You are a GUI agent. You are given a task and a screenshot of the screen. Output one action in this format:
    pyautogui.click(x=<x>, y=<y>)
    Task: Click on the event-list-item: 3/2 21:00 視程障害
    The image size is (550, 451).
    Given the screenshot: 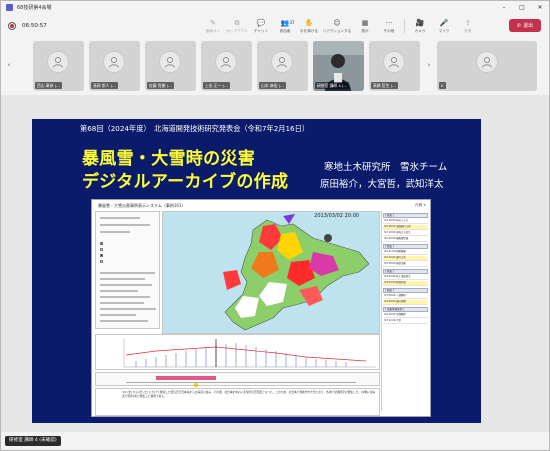 What is the action you would take?
    pyautogui.click(x=405, y=252)
    